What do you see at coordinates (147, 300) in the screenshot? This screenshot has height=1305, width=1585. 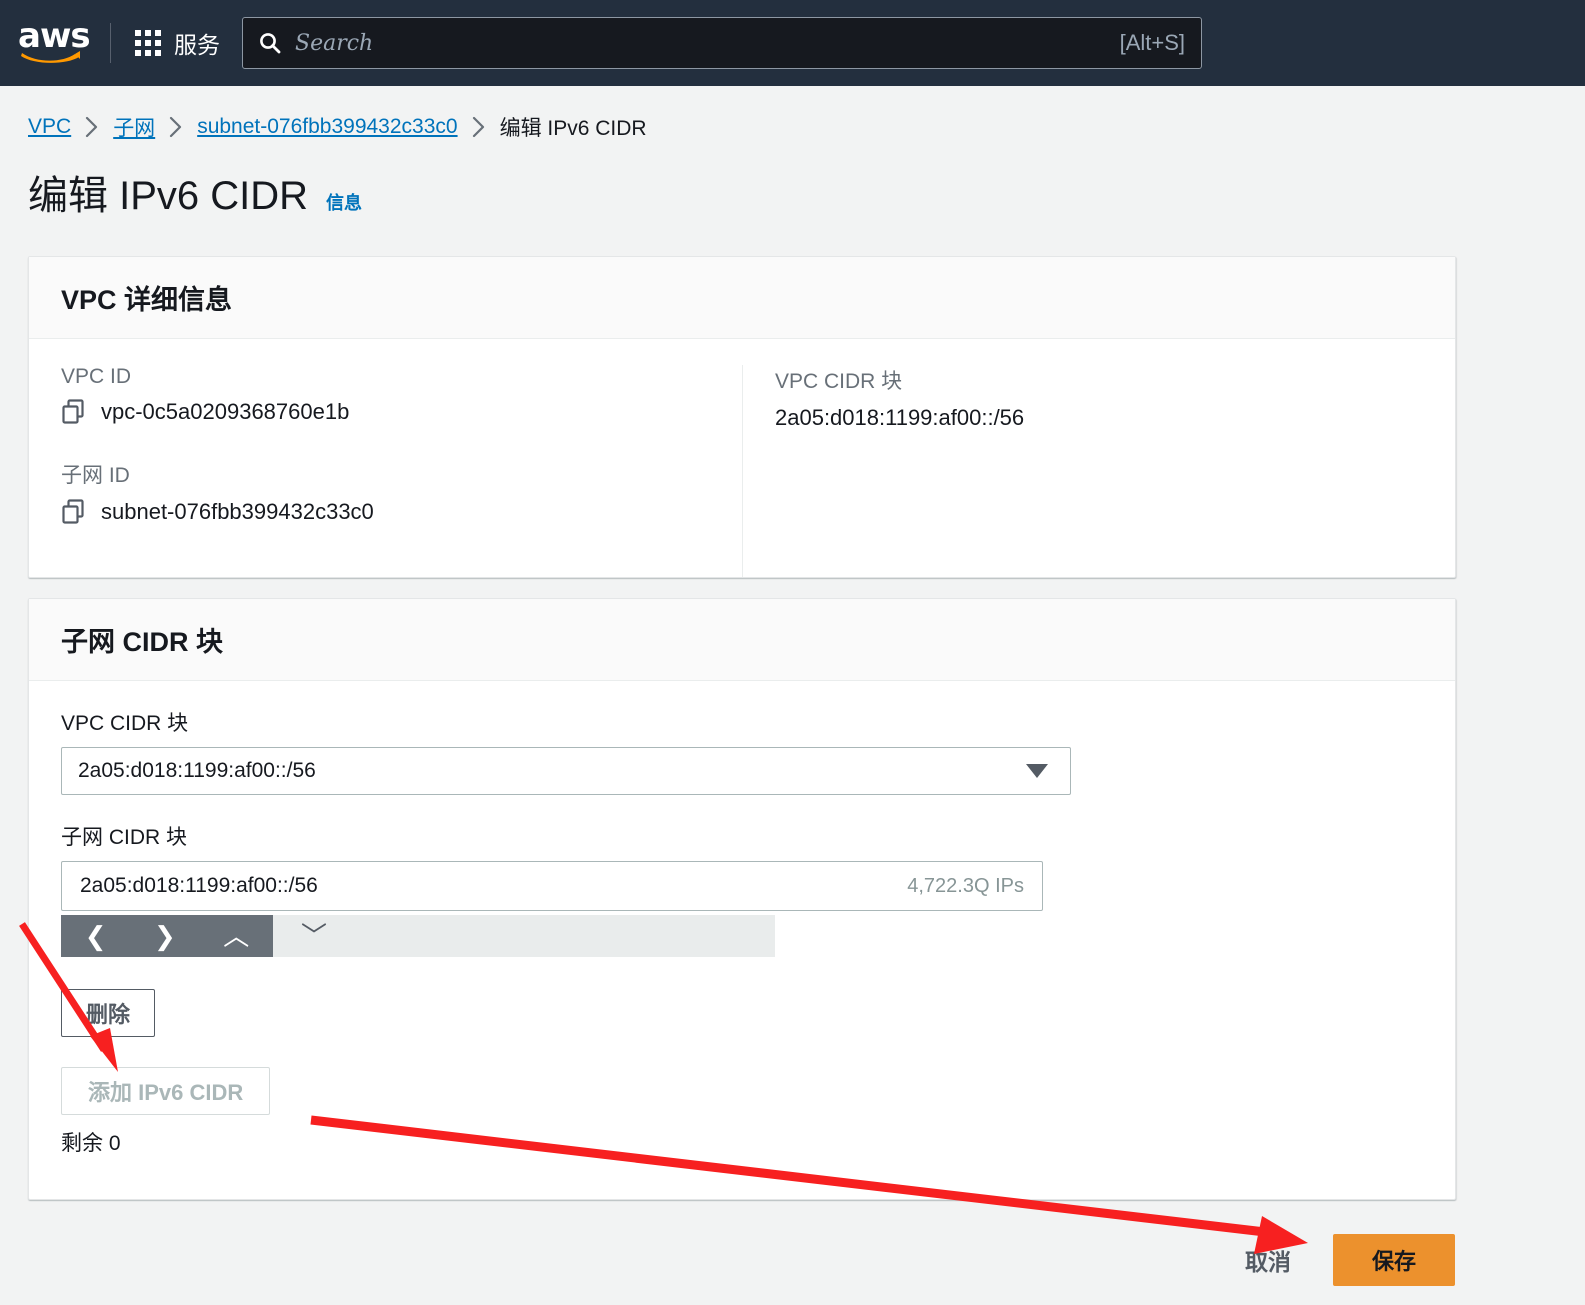 I see `vpc-details-card-title: VPC 详细信息` at bounding box center [147, 300].